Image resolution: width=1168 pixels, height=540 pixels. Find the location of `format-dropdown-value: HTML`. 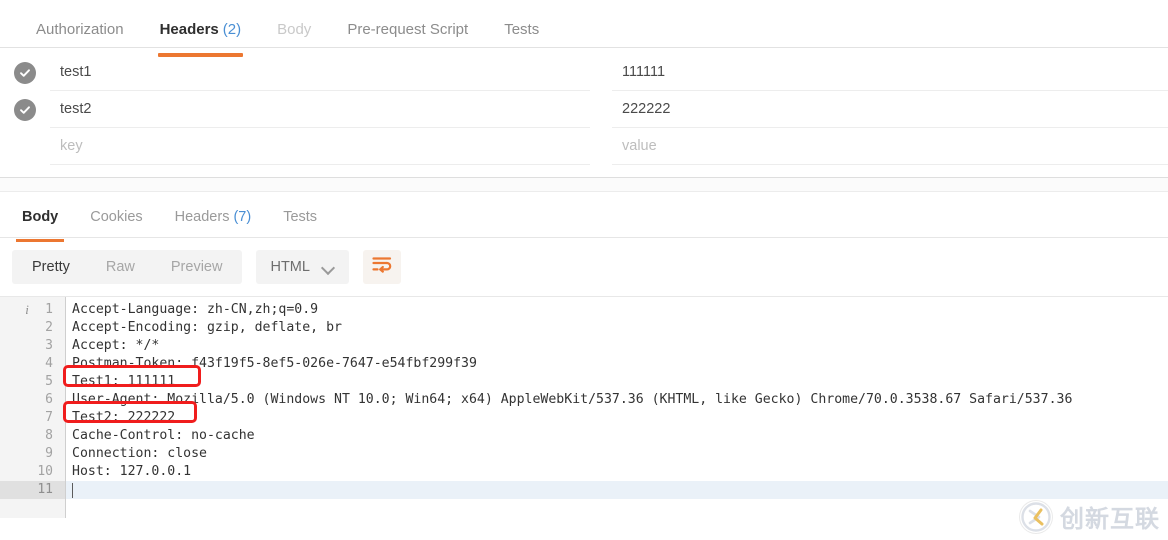

format-dropdown-value: HTML is located at coordinates (290, 267).